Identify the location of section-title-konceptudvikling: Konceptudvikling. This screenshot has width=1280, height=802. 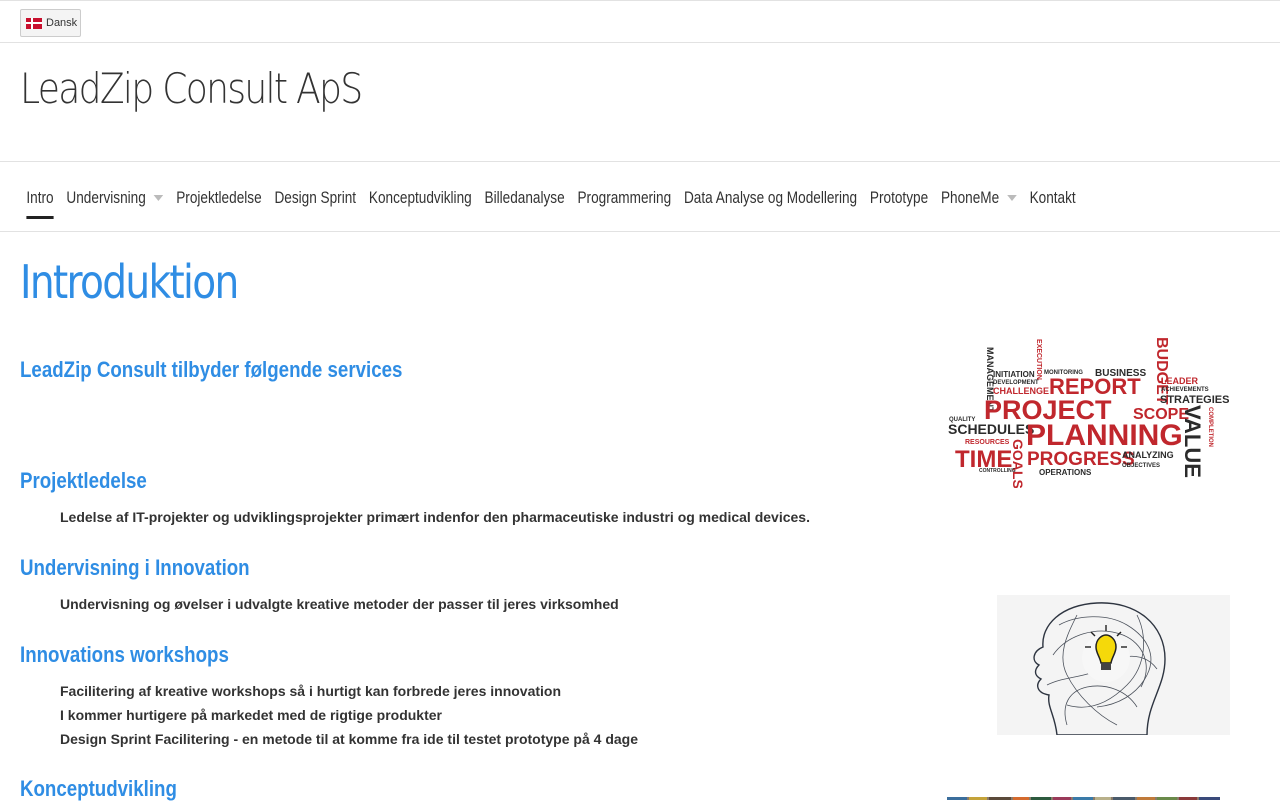
(98, 788).